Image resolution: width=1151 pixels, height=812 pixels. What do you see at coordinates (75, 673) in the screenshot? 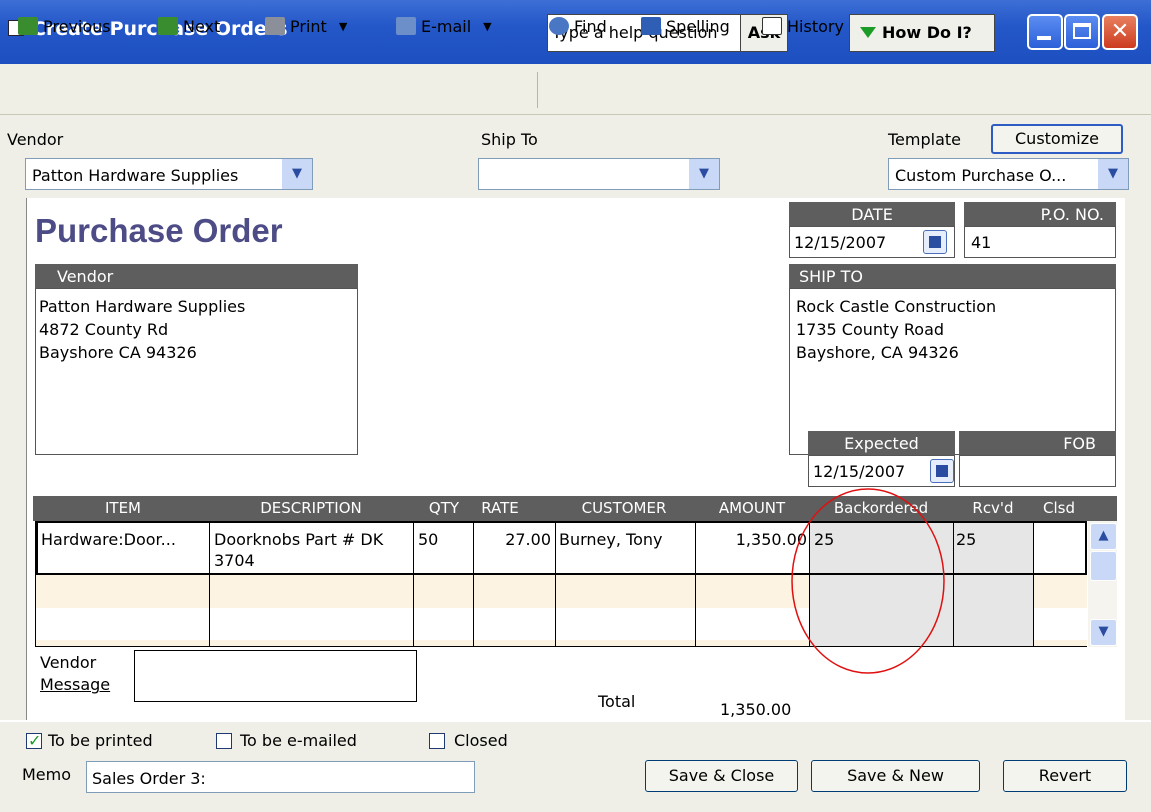
I see `vendor-message-label: Vendor Message` at bounding box center [75, 673].